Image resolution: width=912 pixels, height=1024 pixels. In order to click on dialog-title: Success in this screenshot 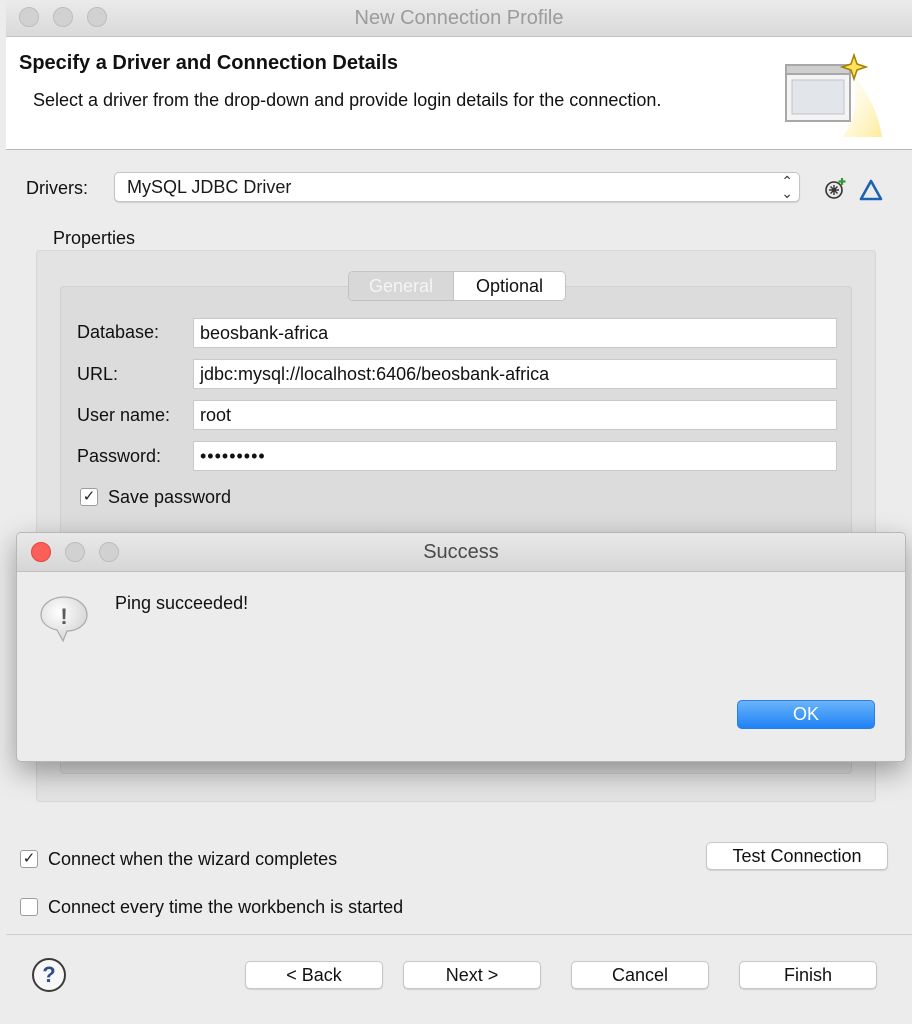, I will do `click(461, 552)`.